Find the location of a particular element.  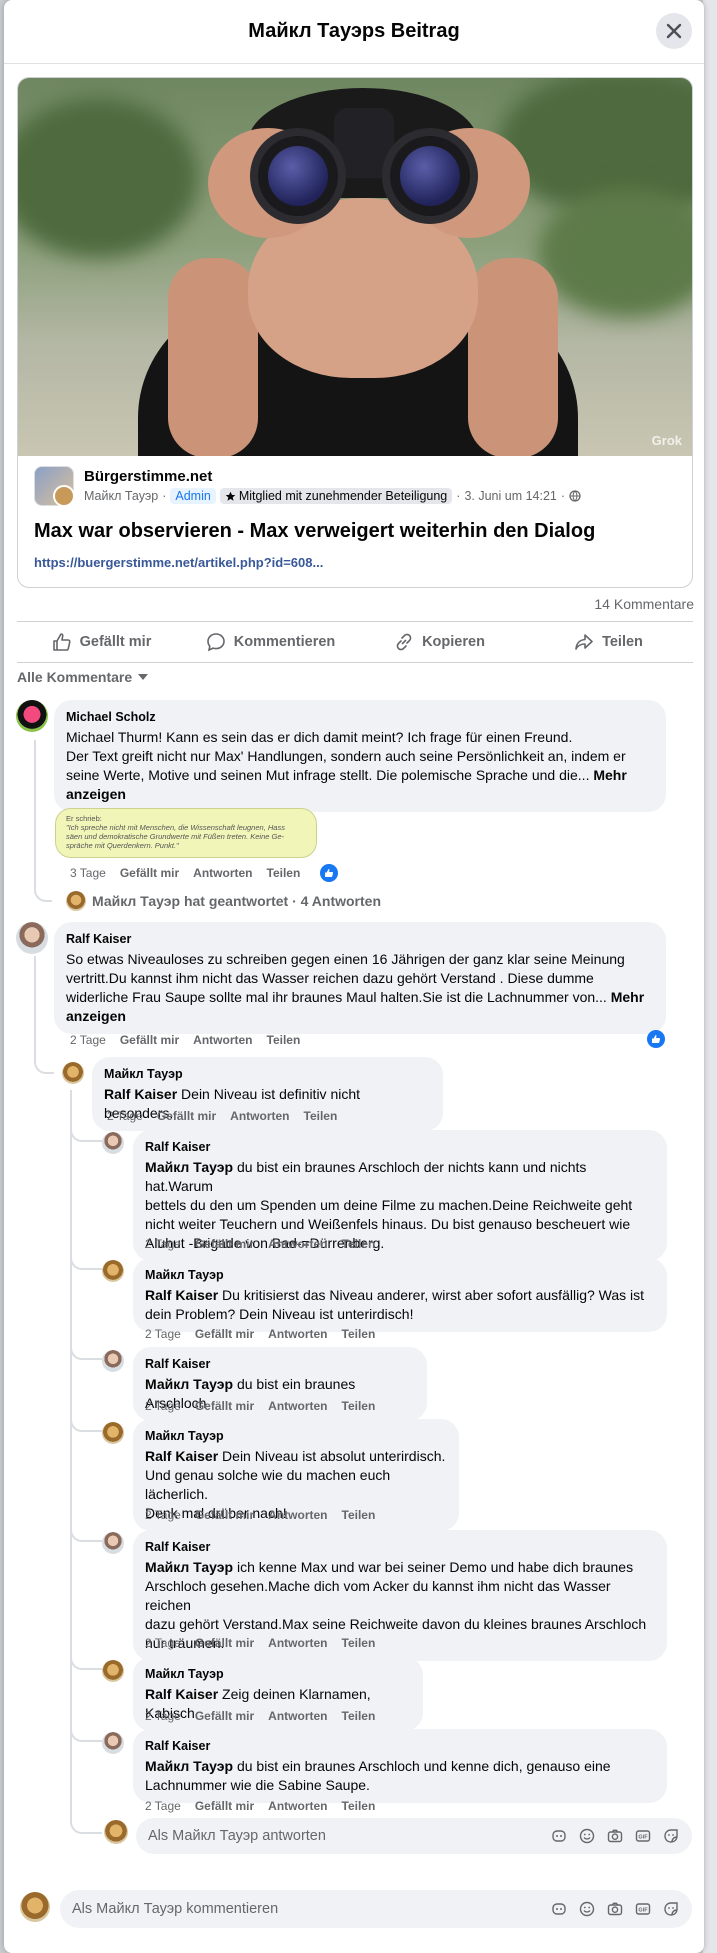

comment-author: Michael Scholz is located at coordinates (360, 717).